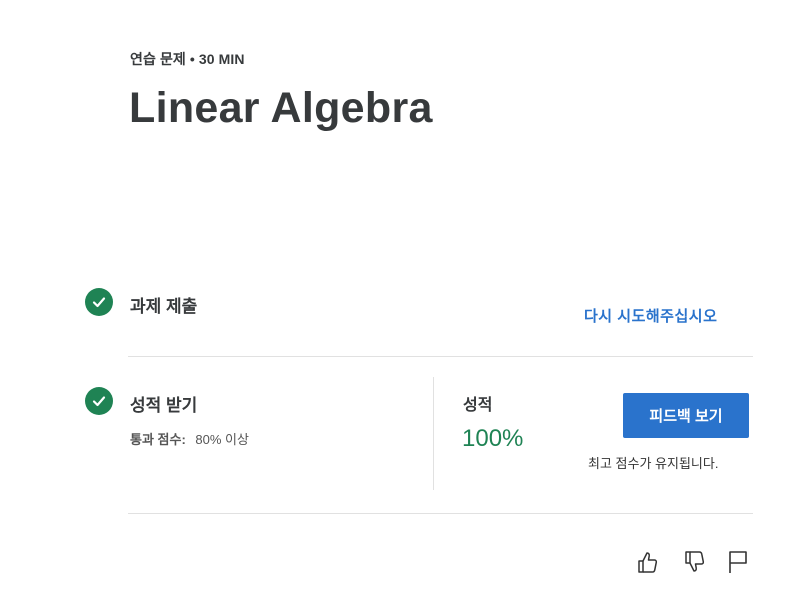 This screenshot has height=599, width=805. I want to click on thumbs-down-icon, so click(695, 562).